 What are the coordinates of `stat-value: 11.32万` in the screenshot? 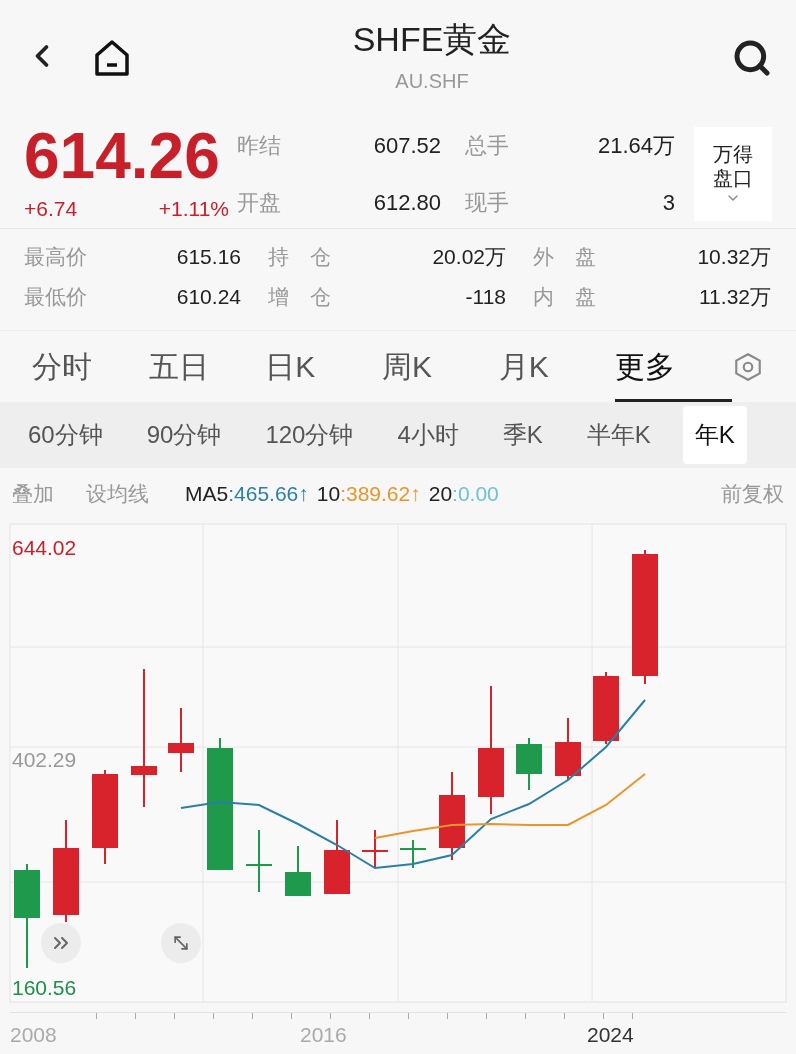 It's located at (734, 296).